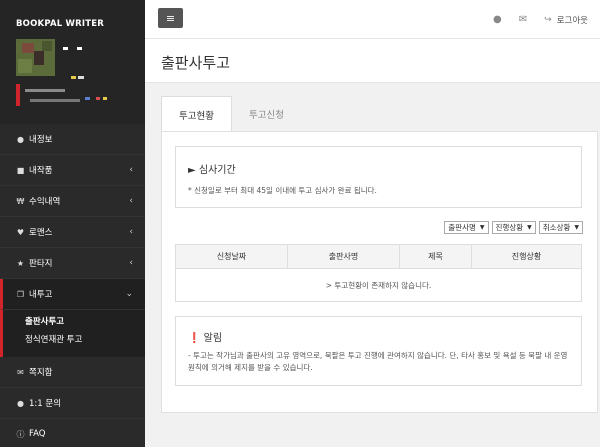  What do you see at coordinates (45, 404) in the screenshot?
I see `sidebar-item-label: 1:1 문의` at bounding box center [45, 404].